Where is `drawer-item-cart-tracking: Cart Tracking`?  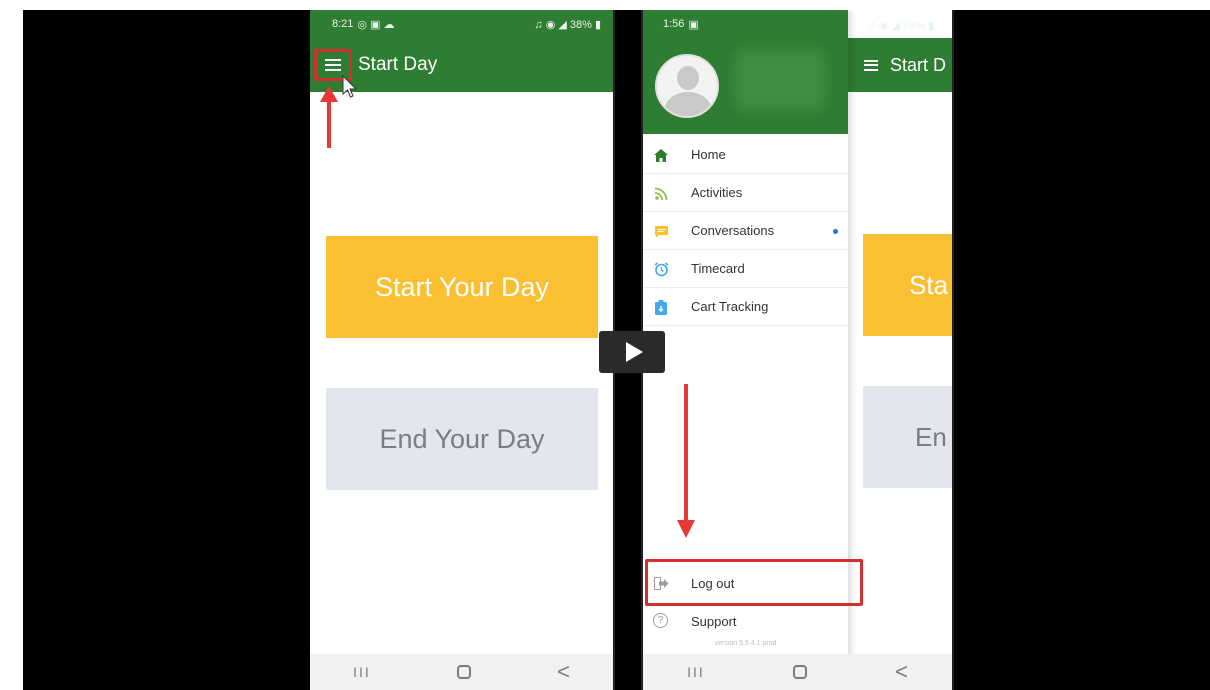 drawer-item-cart-tracking: Cart Tracking is located at coordinates (745, 307).